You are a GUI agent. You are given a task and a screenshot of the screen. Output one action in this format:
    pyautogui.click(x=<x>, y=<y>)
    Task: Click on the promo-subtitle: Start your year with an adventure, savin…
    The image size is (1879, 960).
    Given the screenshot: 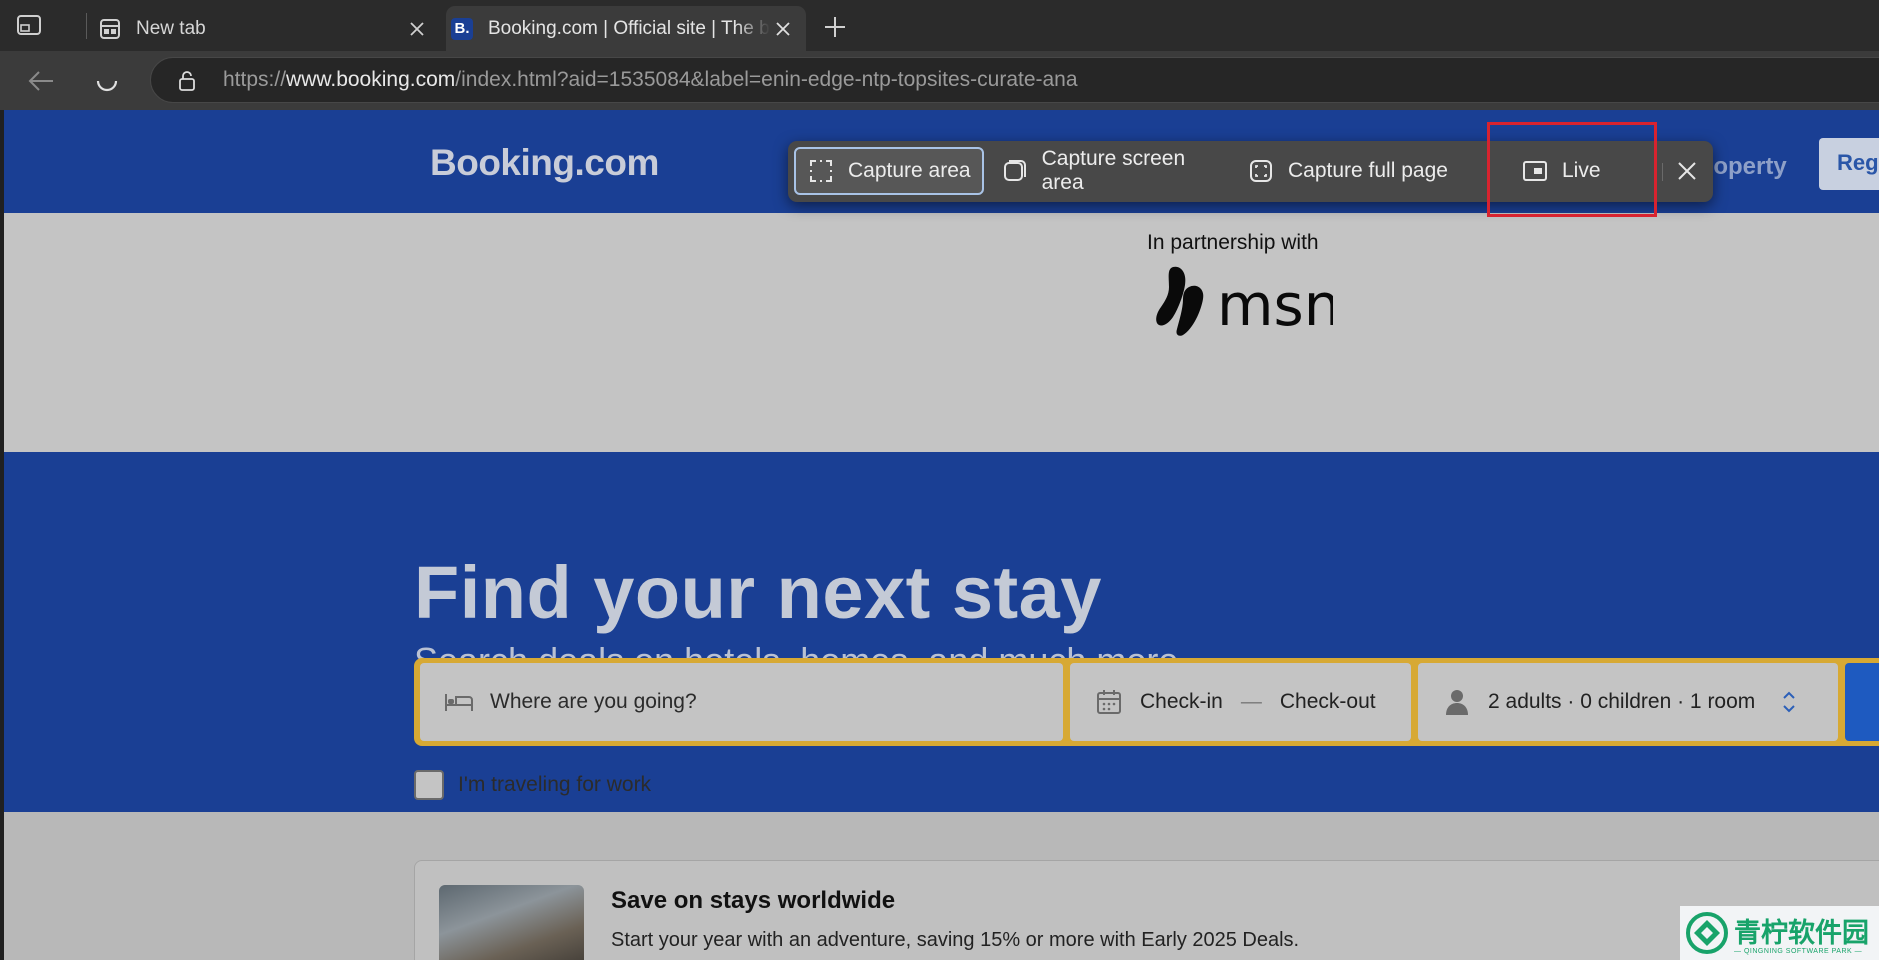 What is the action you would take?
    pyautogui.click(x=955, y=940)
    